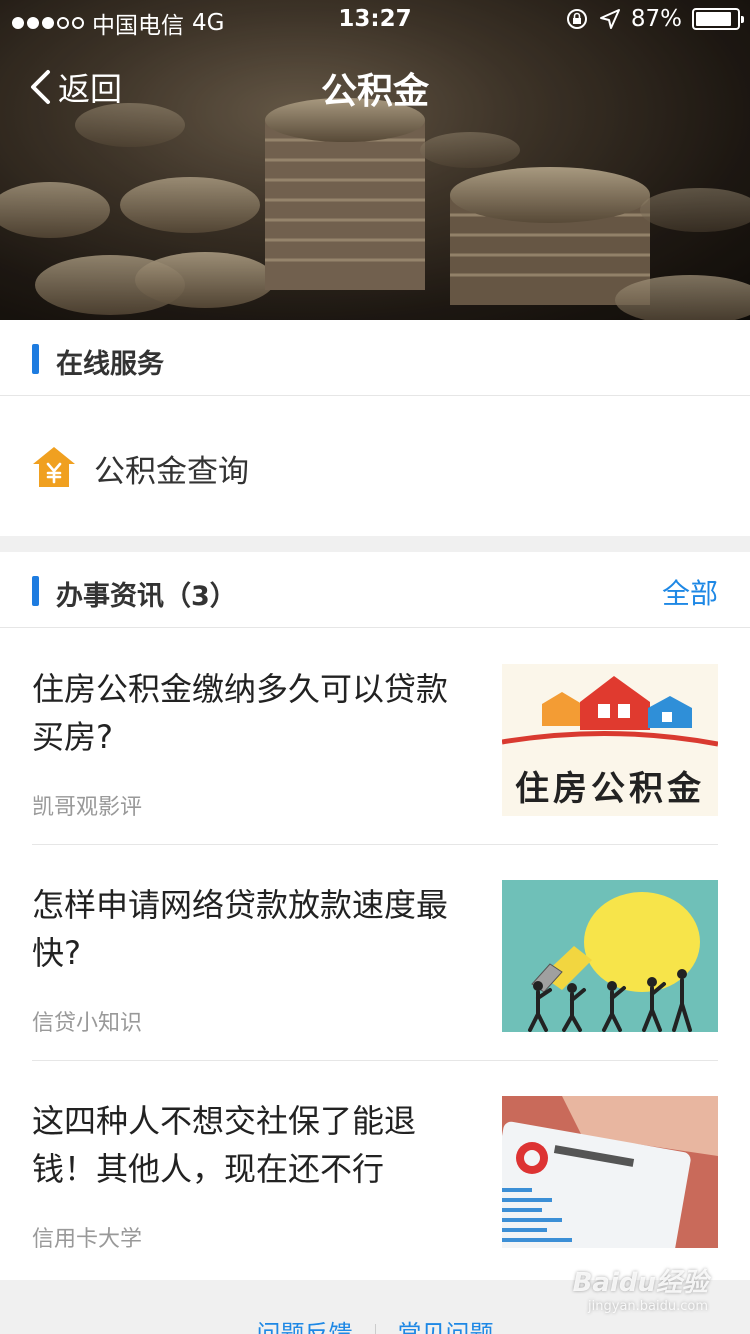 The width and height of the screenshot is (750, 1334). What do you see at coordinates (87, 1023) in the screenshot?
I see `news-source: 信贷小知识` at bounding box center [87, 1023].